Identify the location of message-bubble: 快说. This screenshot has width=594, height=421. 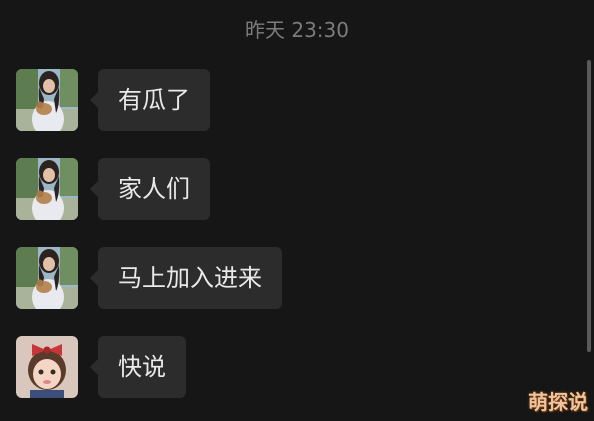
(138, 367).